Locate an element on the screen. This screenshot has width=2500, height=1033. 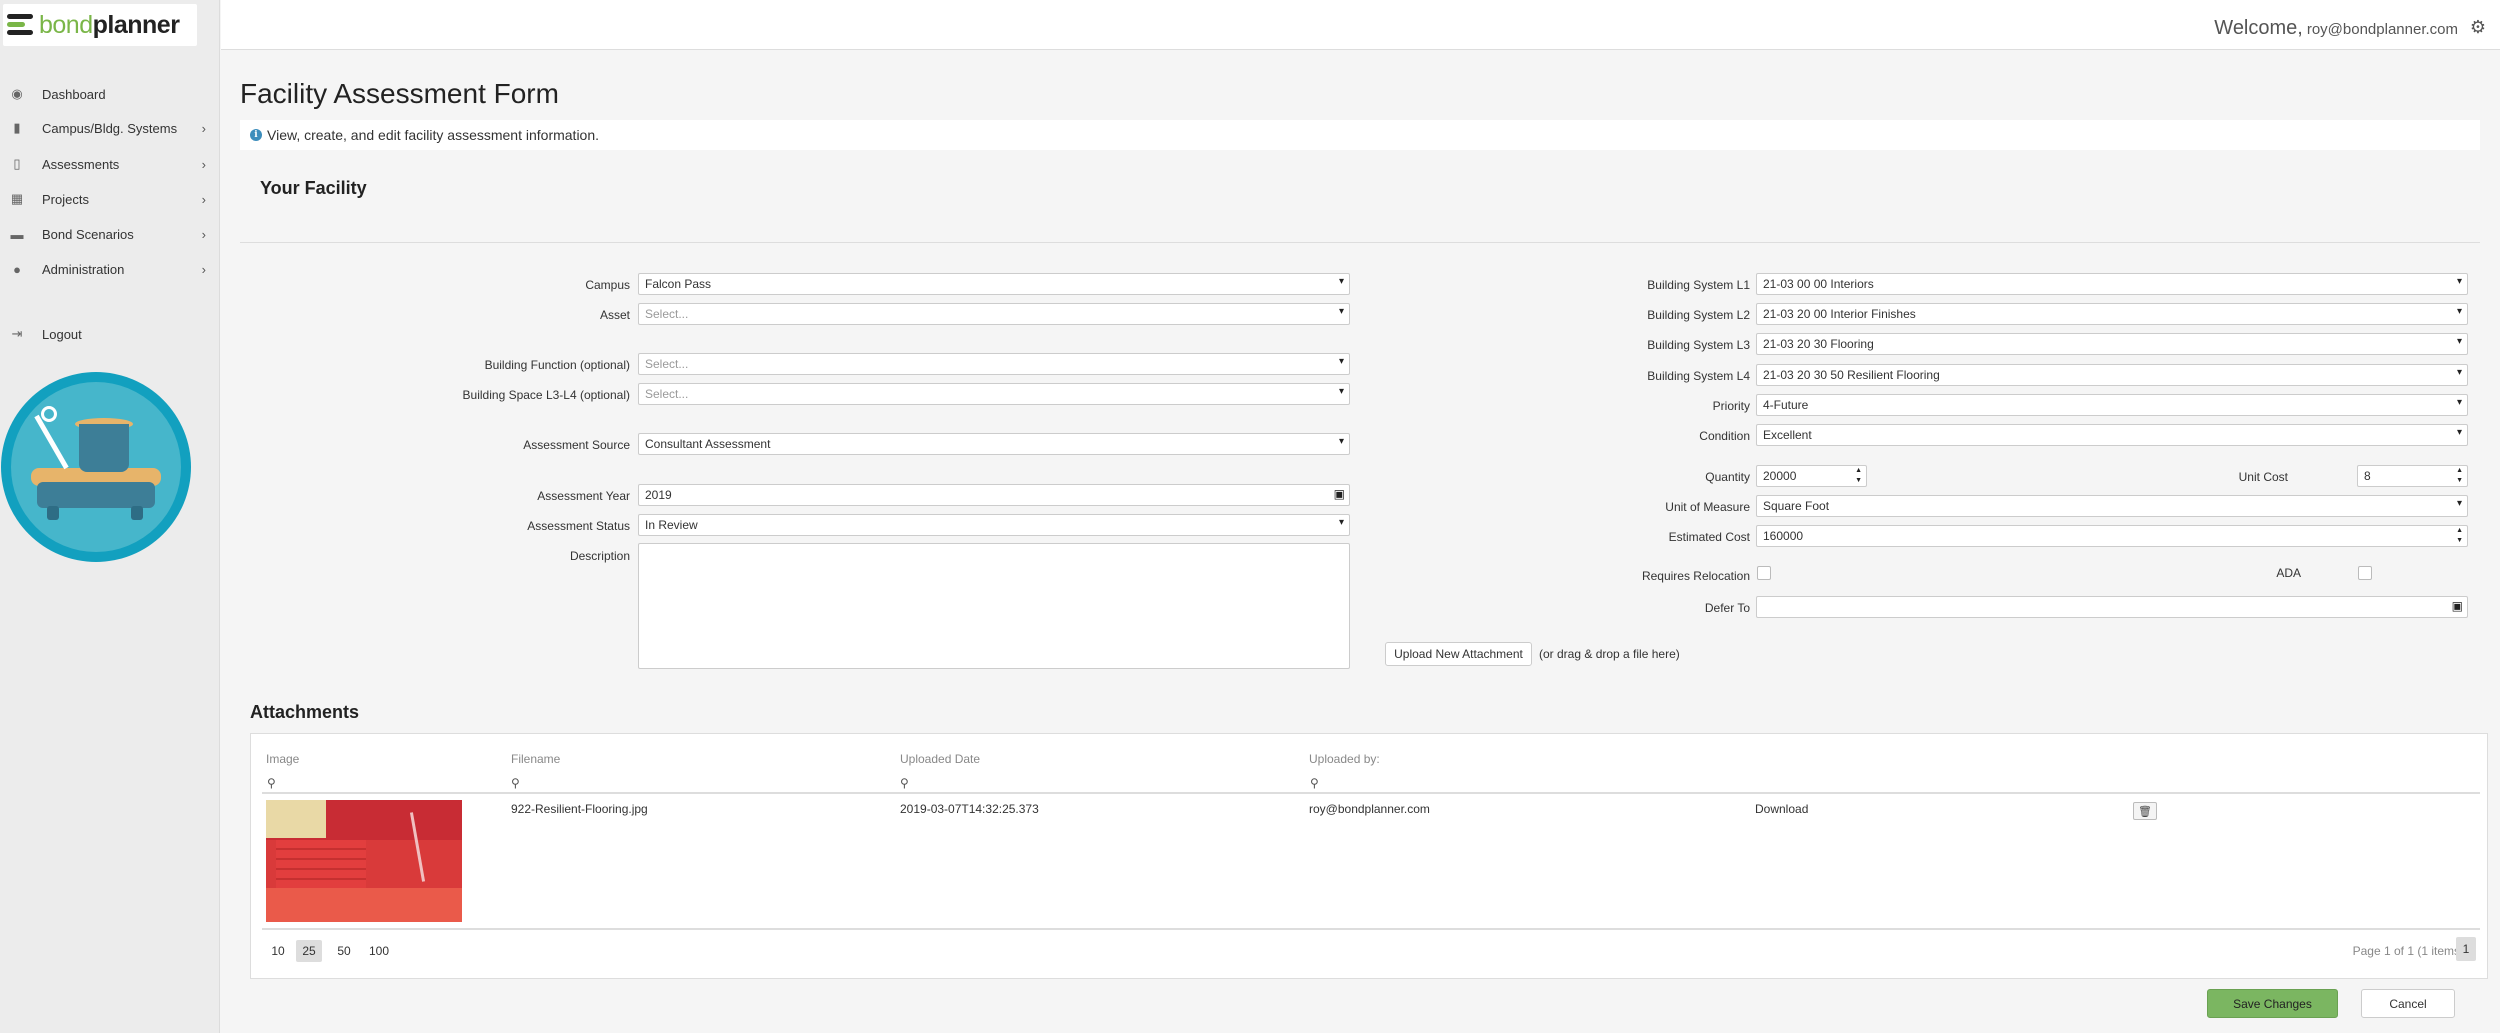
logo-mark-icon is located at coordinates (21, 25).